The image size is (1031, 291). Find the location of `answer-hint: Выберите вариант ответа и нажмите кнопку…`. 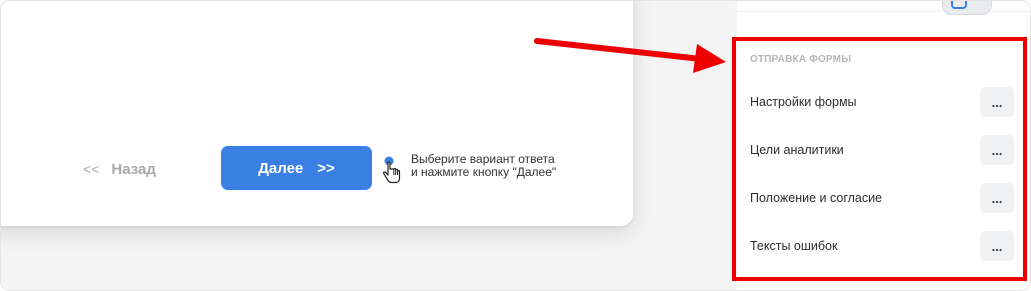

answer-hint: Выберите вариант ответа и нажмите кнопку… is located at coordinates (468, 169).